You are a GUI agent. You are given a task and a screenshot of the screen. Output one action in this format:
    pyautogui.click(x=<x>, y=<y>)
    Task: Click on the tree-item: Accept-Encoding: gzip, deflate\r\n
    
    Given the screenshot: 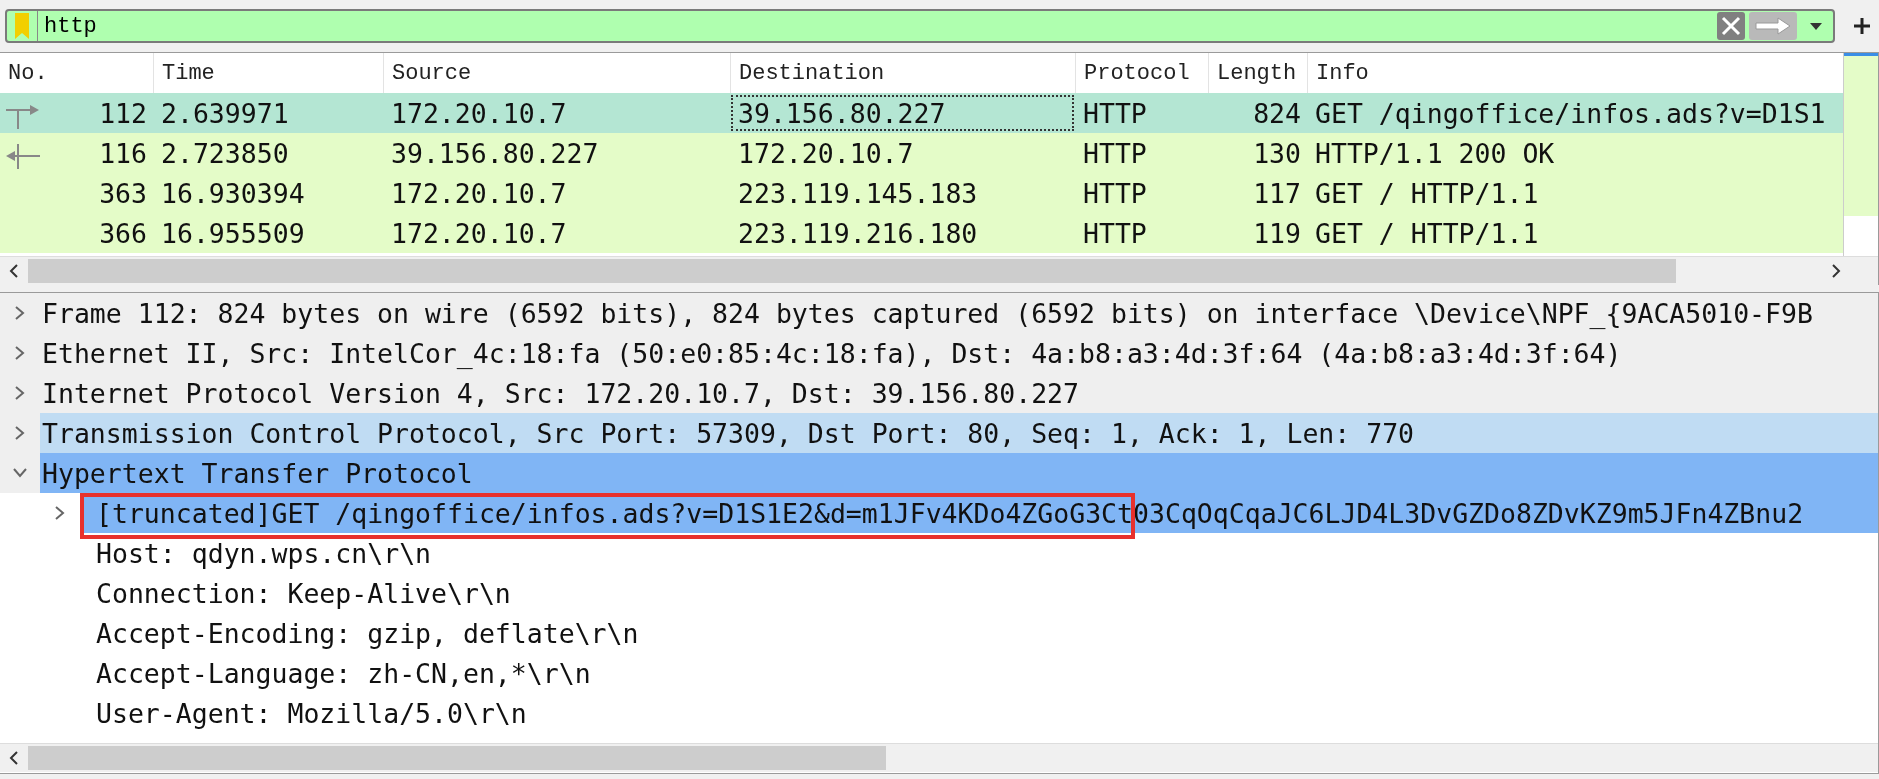 What is the action you would take?
    pyautogui.click(x=367, y=633)
    